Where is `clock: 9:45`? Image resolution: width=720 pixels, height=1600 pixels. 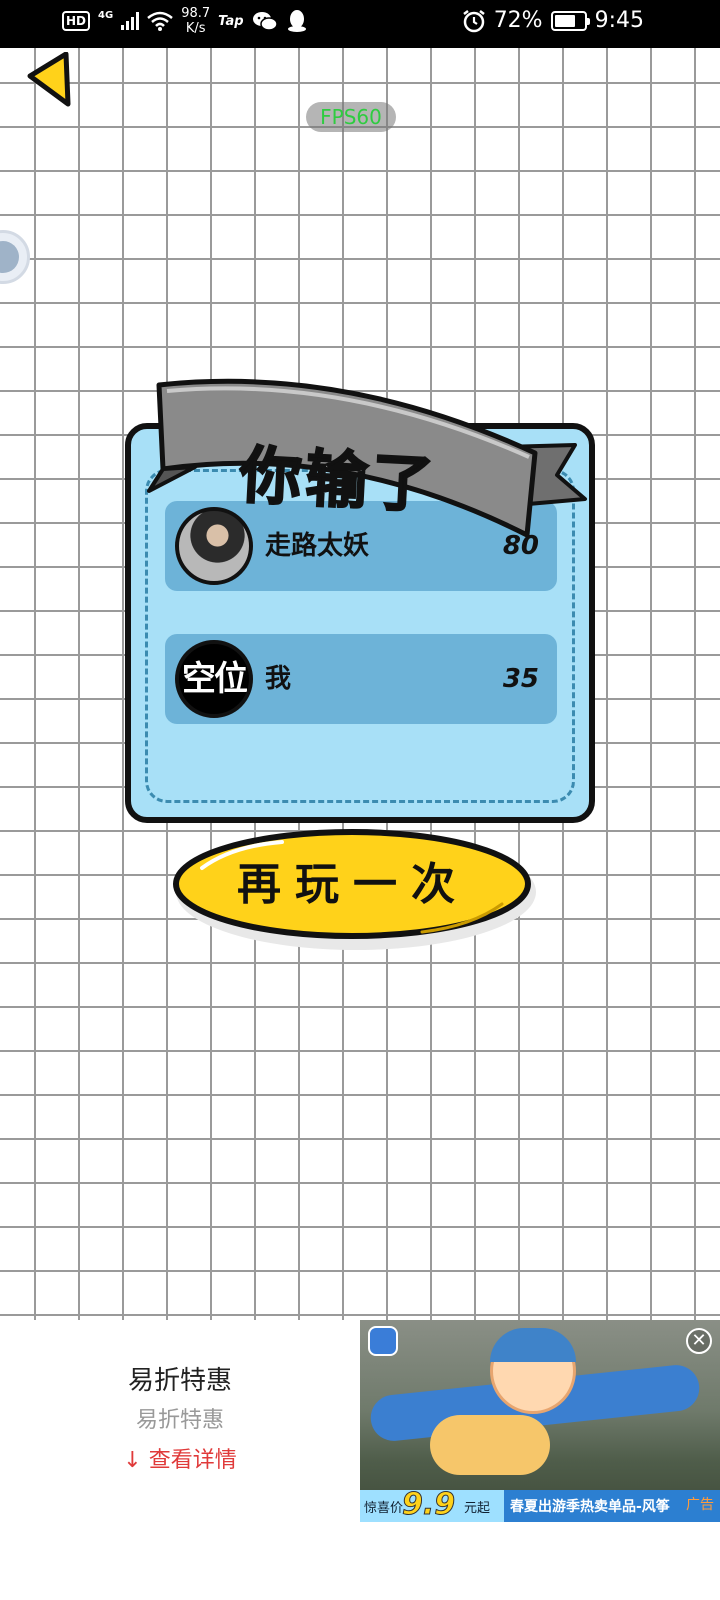
clock: 9:45 is located at coordinates (619, 20).